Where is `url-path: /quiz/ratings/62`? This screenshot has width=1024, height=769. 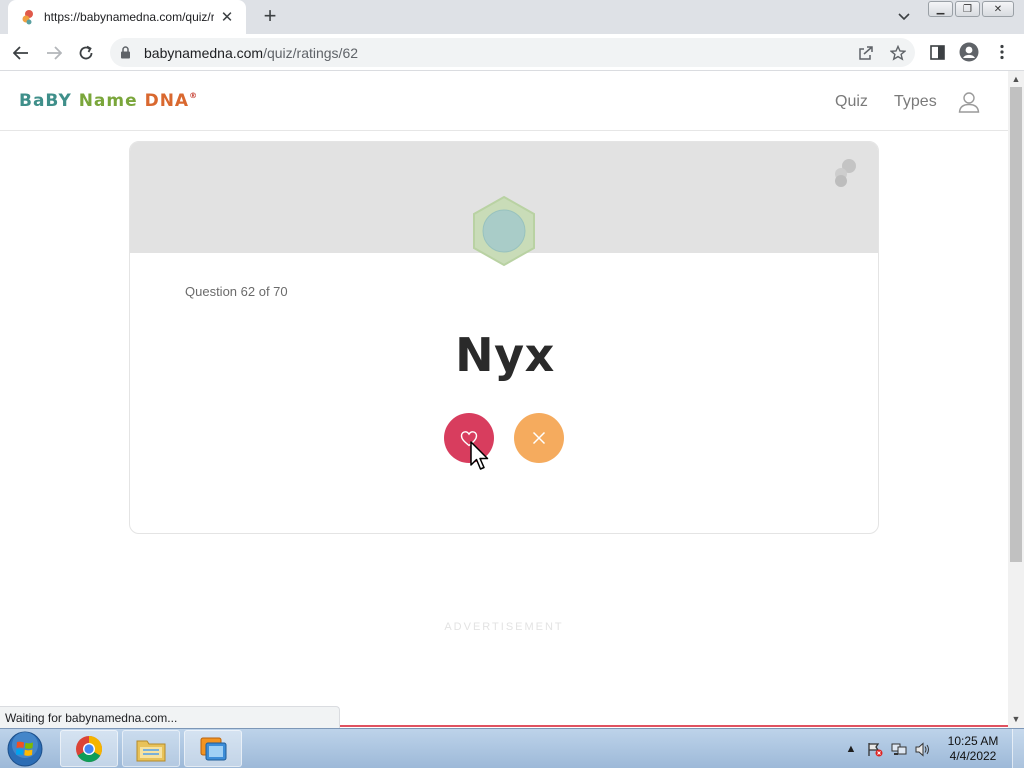
url-path: /quiz/ratings/62 is located at coordinates (311, 52).